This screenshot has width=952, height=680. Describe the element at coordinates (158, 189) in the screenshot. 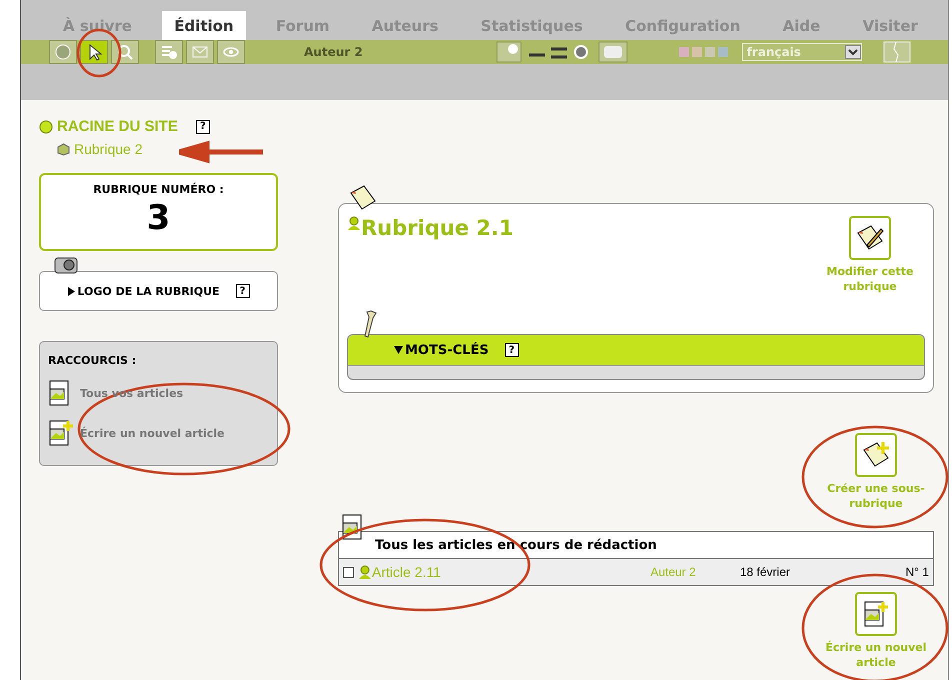

I see `number-label: RUBRIQUE NUMÉRO :` at that location.